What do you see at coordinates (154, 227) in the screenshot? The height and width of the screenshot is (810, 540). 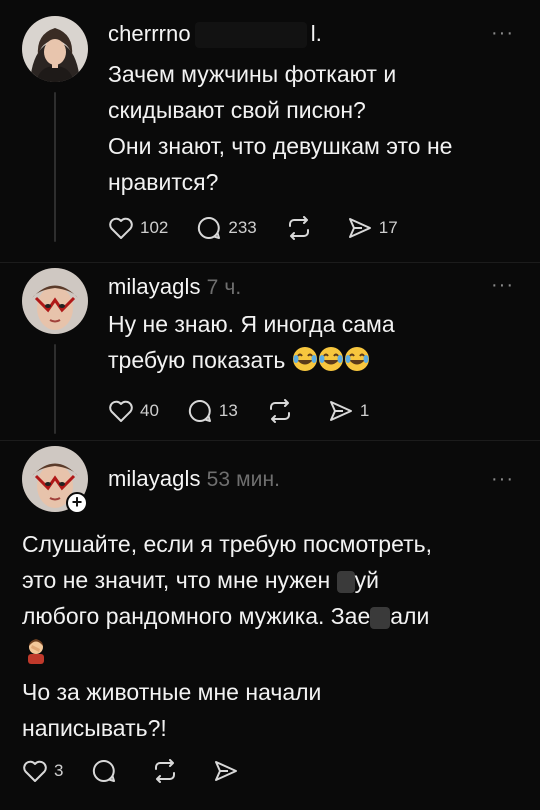 I see `like-count: 102` at bounding box center [154, 227].